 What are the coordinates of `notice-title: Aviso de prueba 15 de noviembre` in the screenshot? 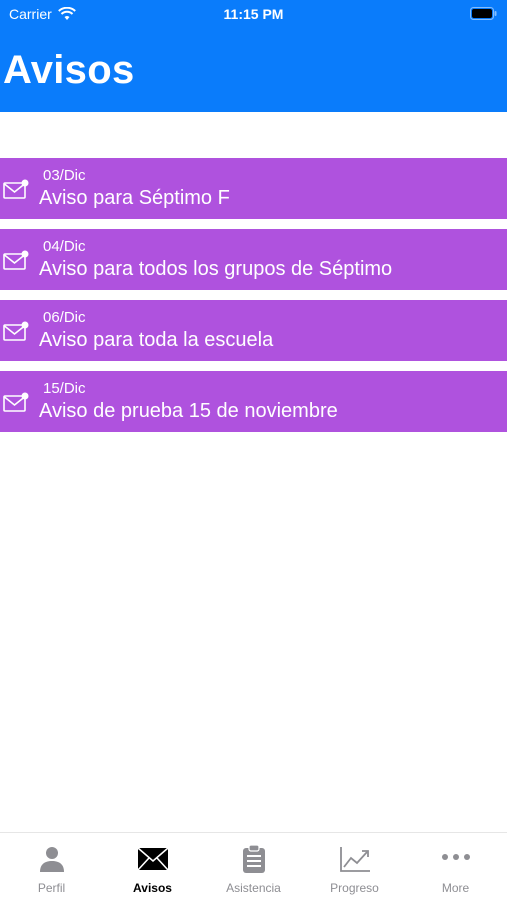 It's located at (188, 411).